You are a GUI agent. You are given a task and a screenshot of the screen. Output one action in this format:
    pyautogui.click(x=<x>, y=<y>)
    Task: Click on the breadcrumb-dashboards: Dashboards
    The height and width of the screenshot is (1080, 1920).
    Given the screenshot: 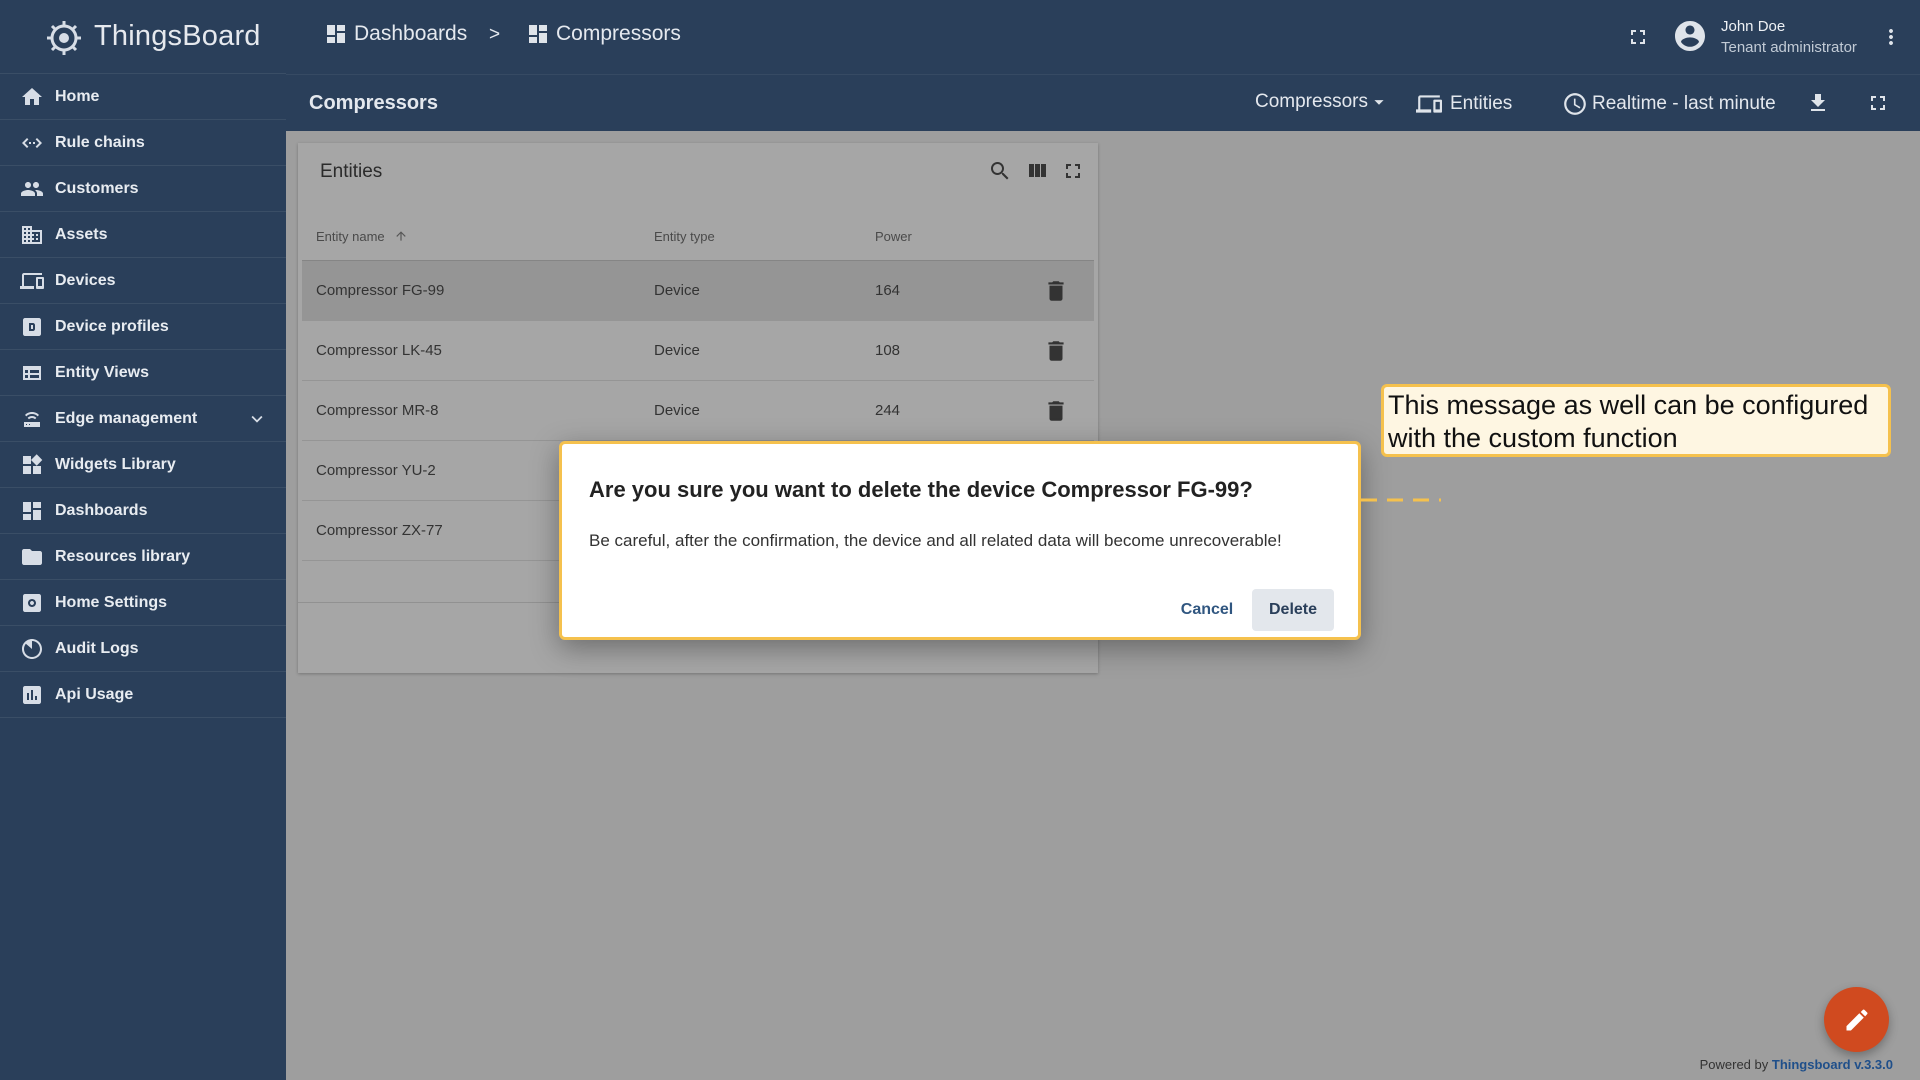 What is the action you would take?
    pyautogui.click(x=395, y=34)
    